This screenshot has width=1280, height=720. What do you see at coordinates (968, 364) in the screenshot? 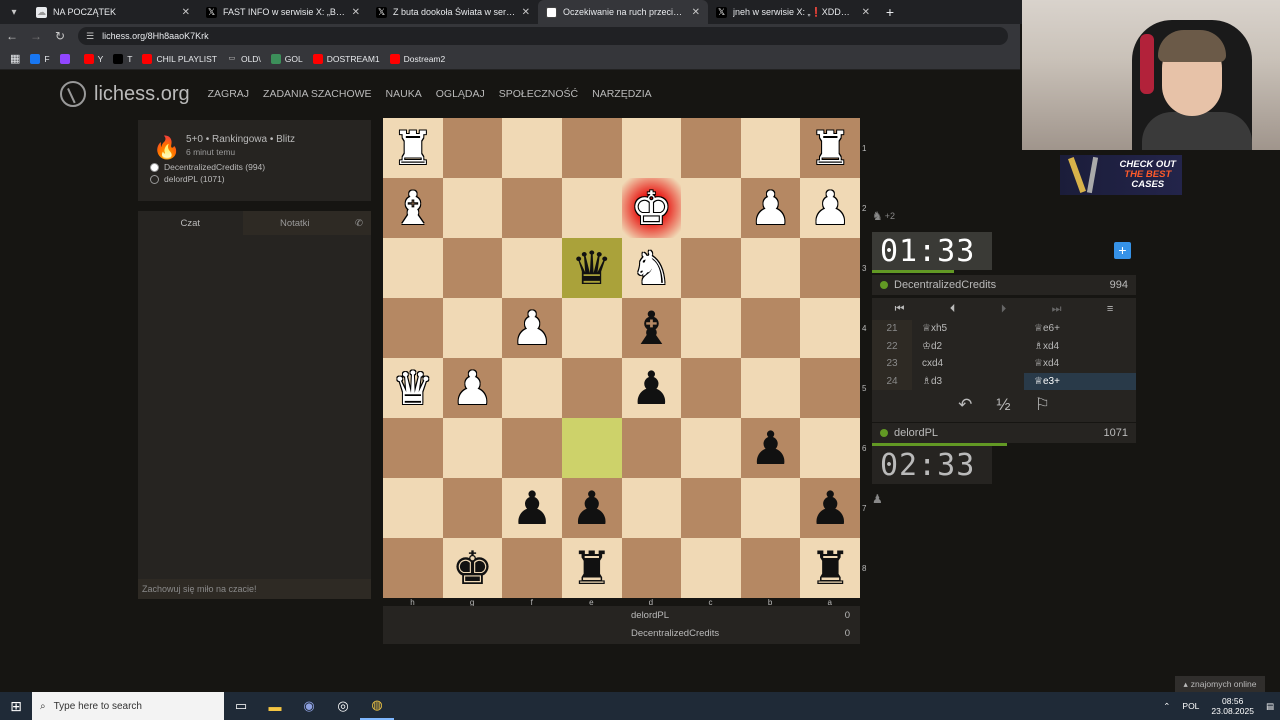
I see `move-white: cxd4` at bounding box center [968, 364].